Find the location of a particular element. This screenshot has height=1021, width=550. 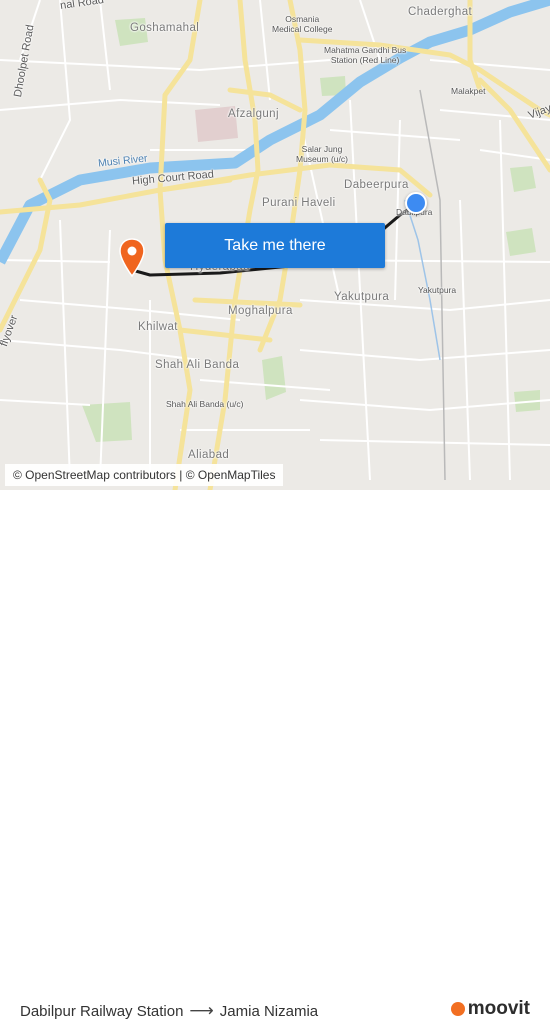

area-label: Goshamahal is located at coordinates (165, 28).